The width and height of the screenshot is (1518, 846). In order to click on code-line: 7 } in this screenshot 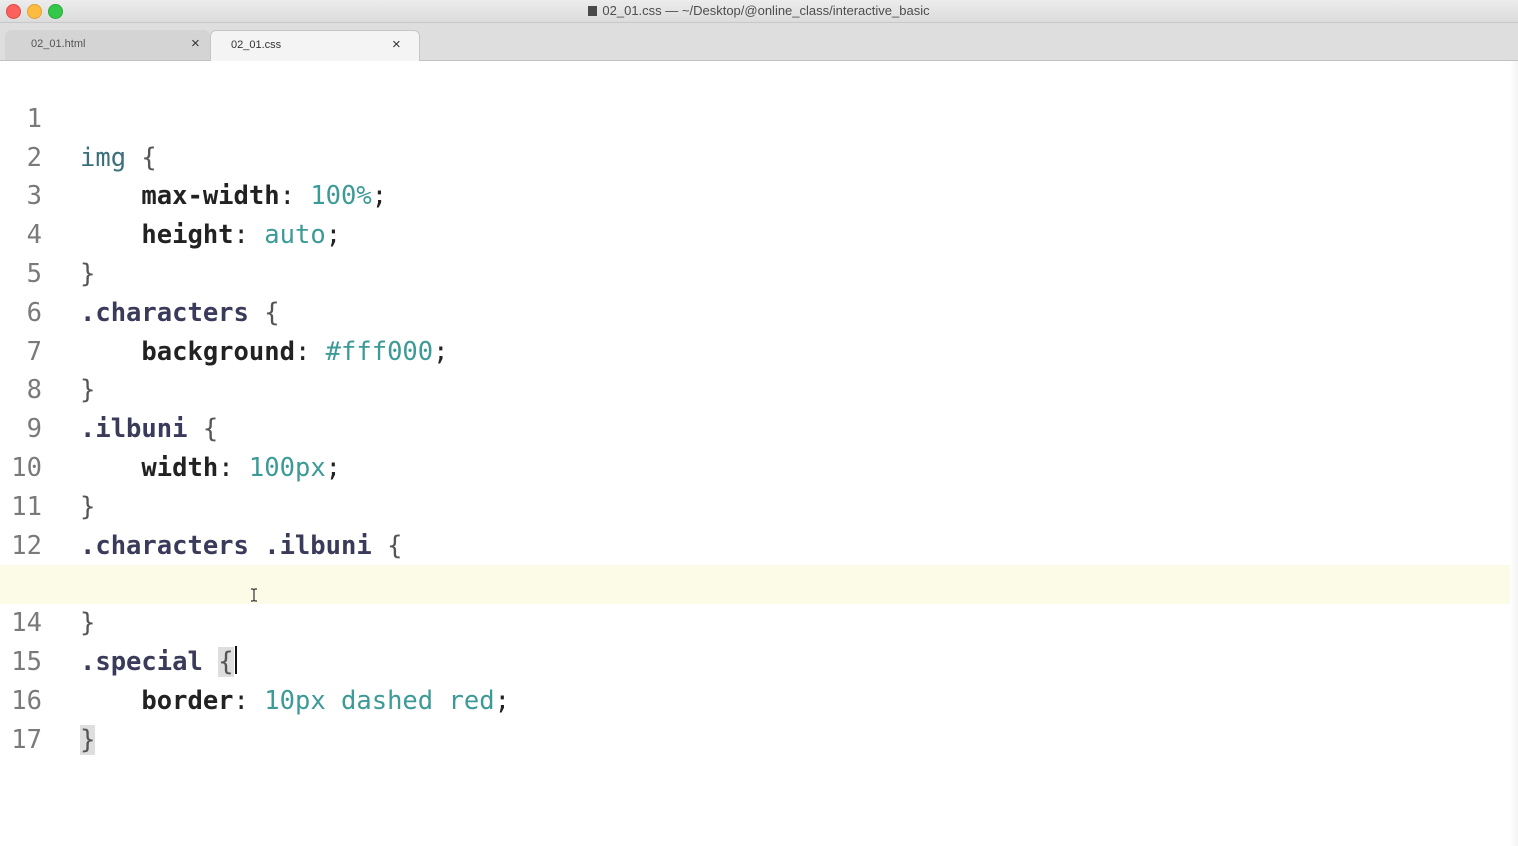, I will do `click(759, 350)`.